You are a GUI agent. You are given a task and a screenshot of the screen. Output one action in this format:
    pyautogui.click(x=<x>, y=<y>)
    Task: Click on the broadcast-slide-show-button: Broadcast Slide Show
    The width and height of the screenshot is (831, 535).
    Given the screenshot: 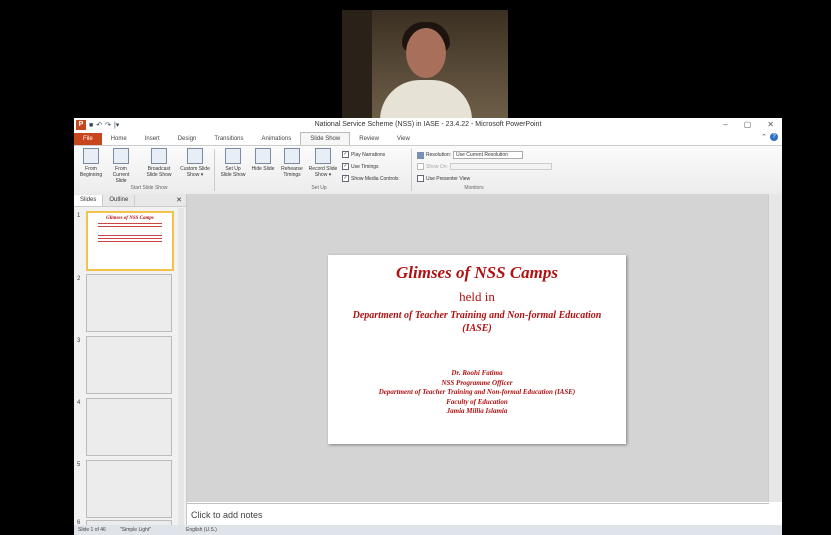 What is the action you would take?
    pyautogui.click(x=159, y=163)
    